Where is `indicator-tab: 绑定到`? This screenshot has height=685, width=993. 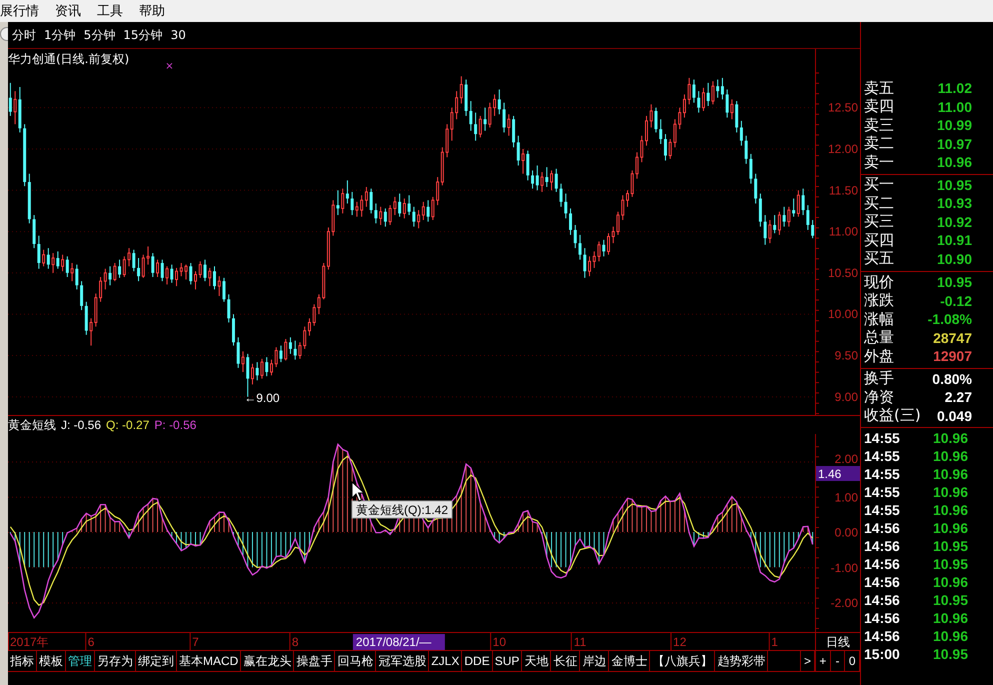 indicator-tab: 绑定到 is located at coordinates (156, 661).